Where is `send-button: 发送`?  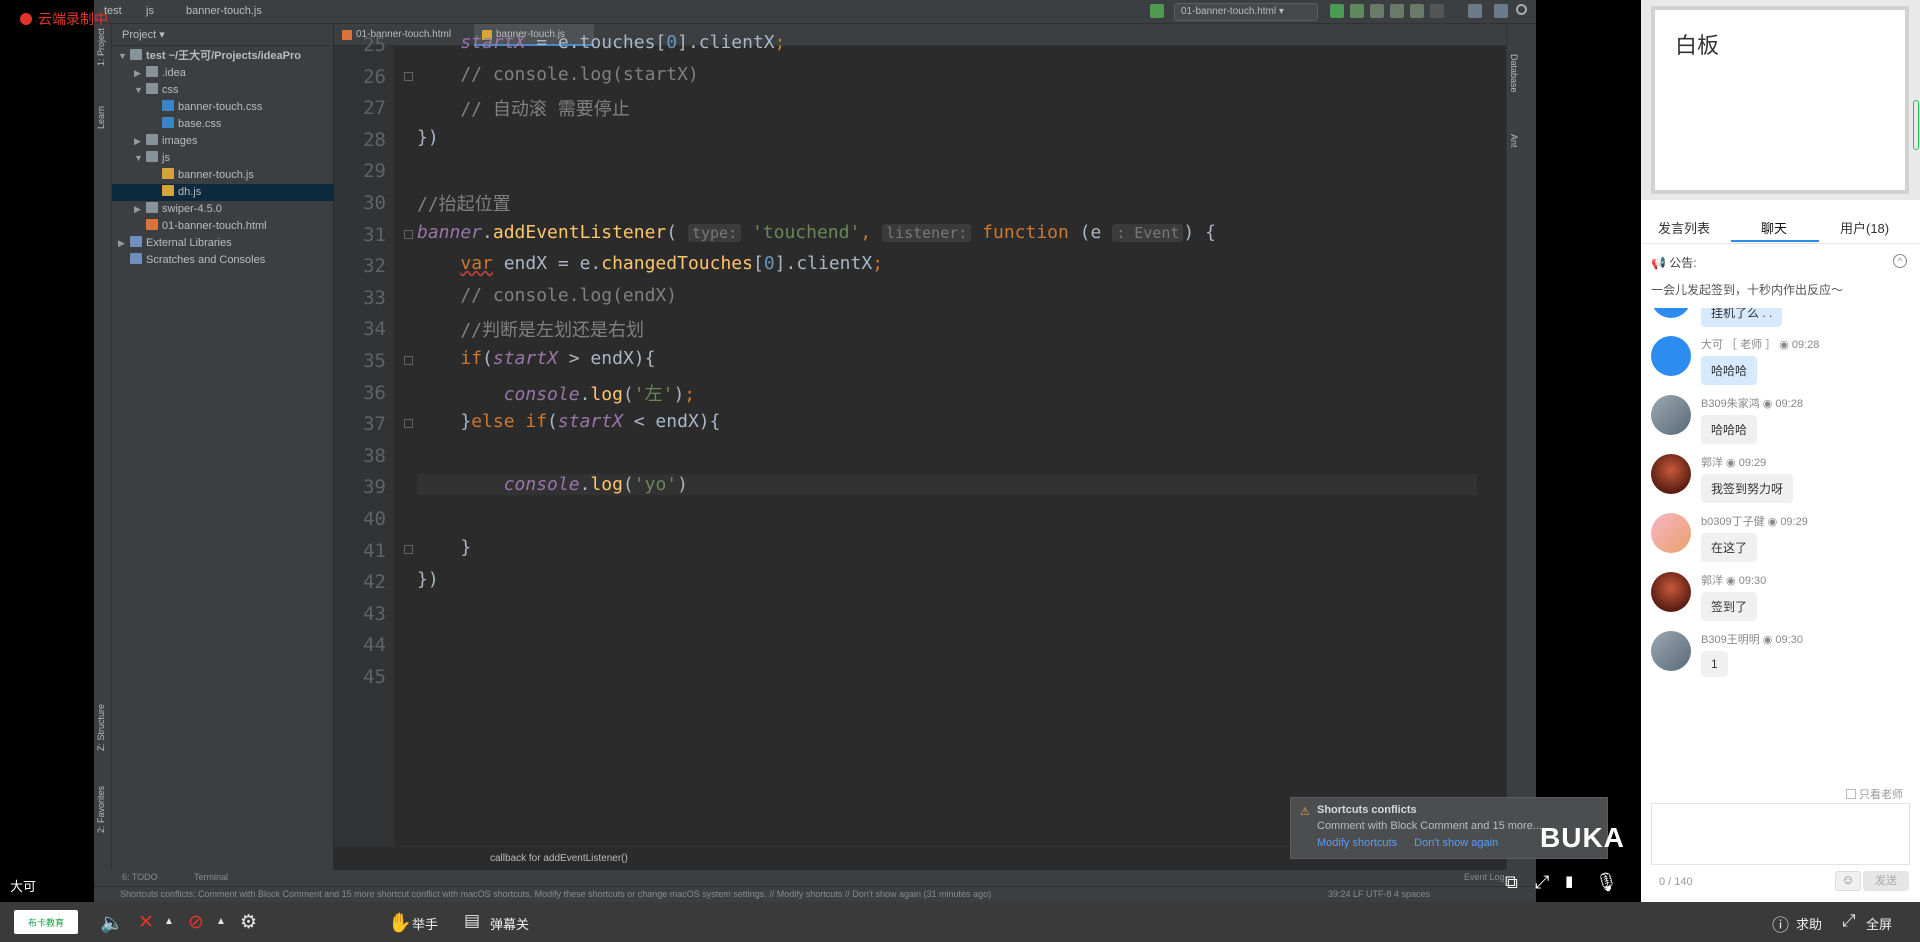 send-button: 发送 is located at coordinates (1886, 881).